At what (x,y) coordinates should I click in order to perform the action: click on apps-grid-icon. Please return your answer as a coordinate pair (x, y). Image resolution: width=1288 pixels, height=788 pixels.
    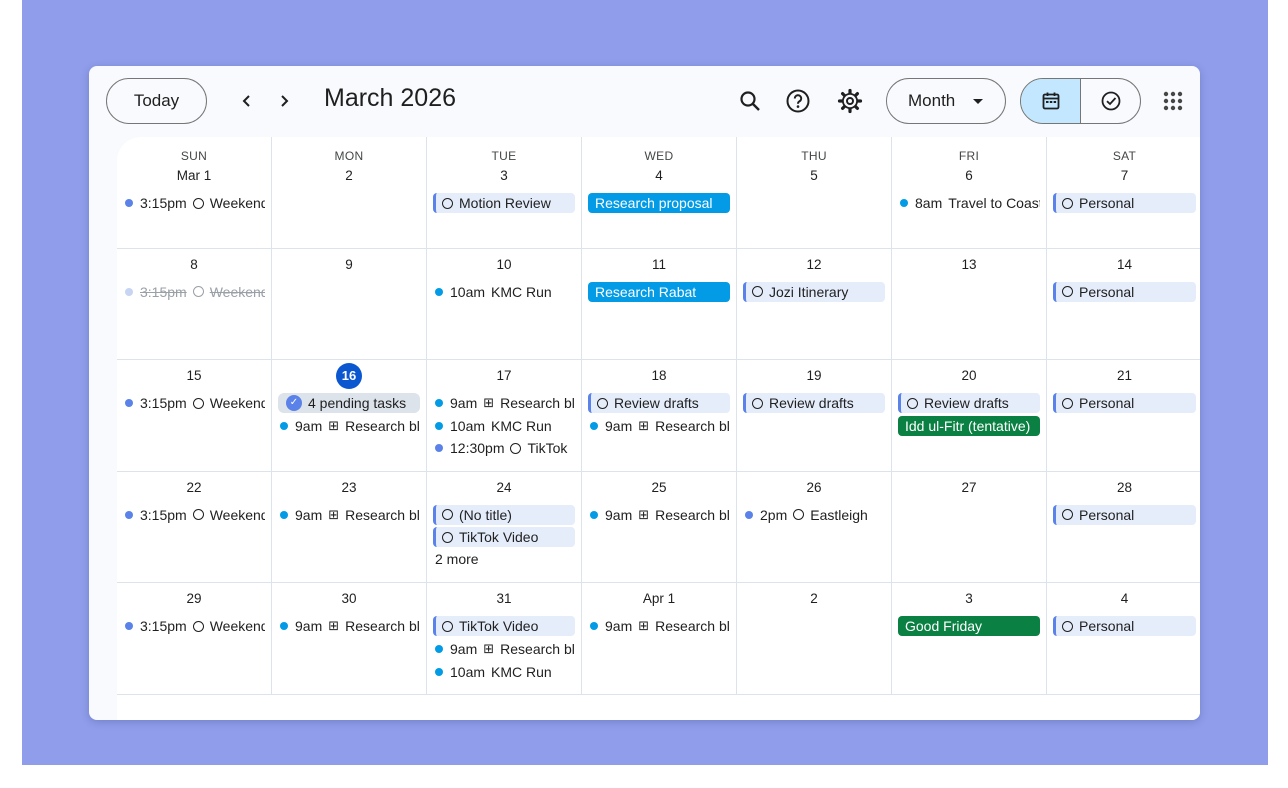
    Looking at the image, I should click on (1173, 101).